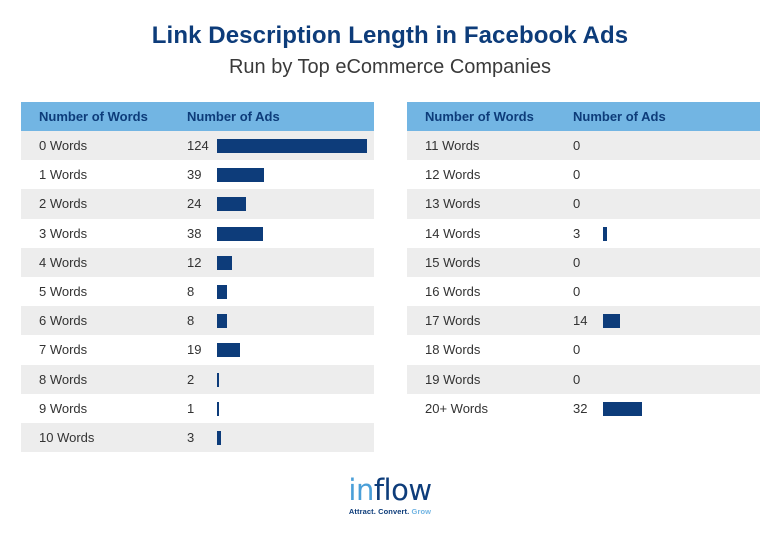 This screenshot has width=780, height=536. What do you see at coordinates (453, 262) in the screenshot?
I see `row-label: 15 Words` at bounding box center [453, 262].